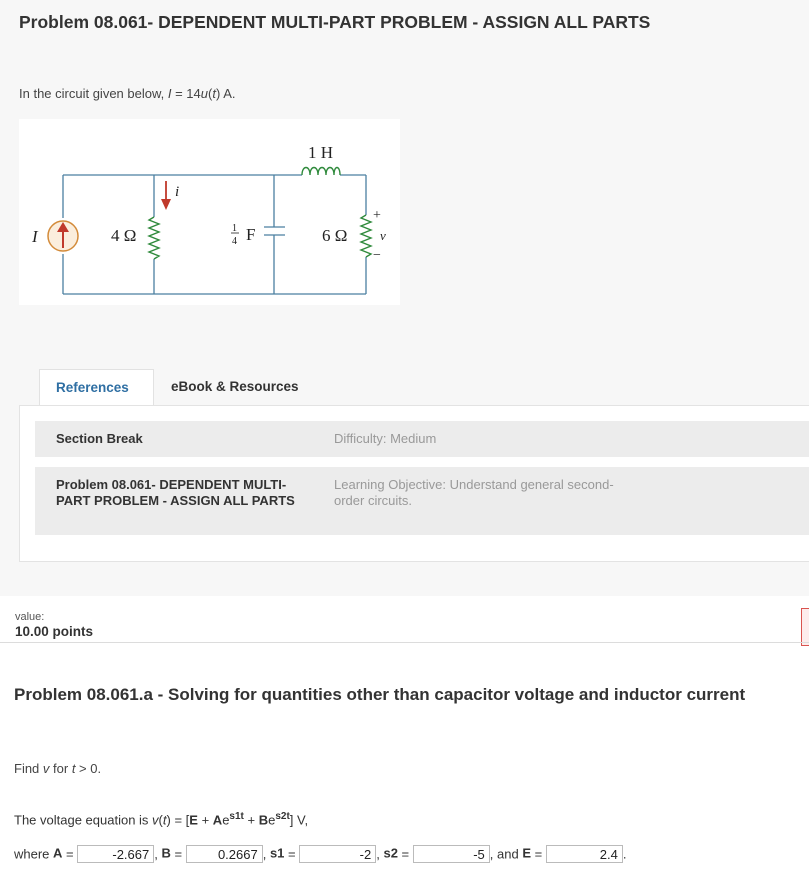 This screenshot has width=809, height=882. I want to click on voltage-plus: +, so click(377, 215).